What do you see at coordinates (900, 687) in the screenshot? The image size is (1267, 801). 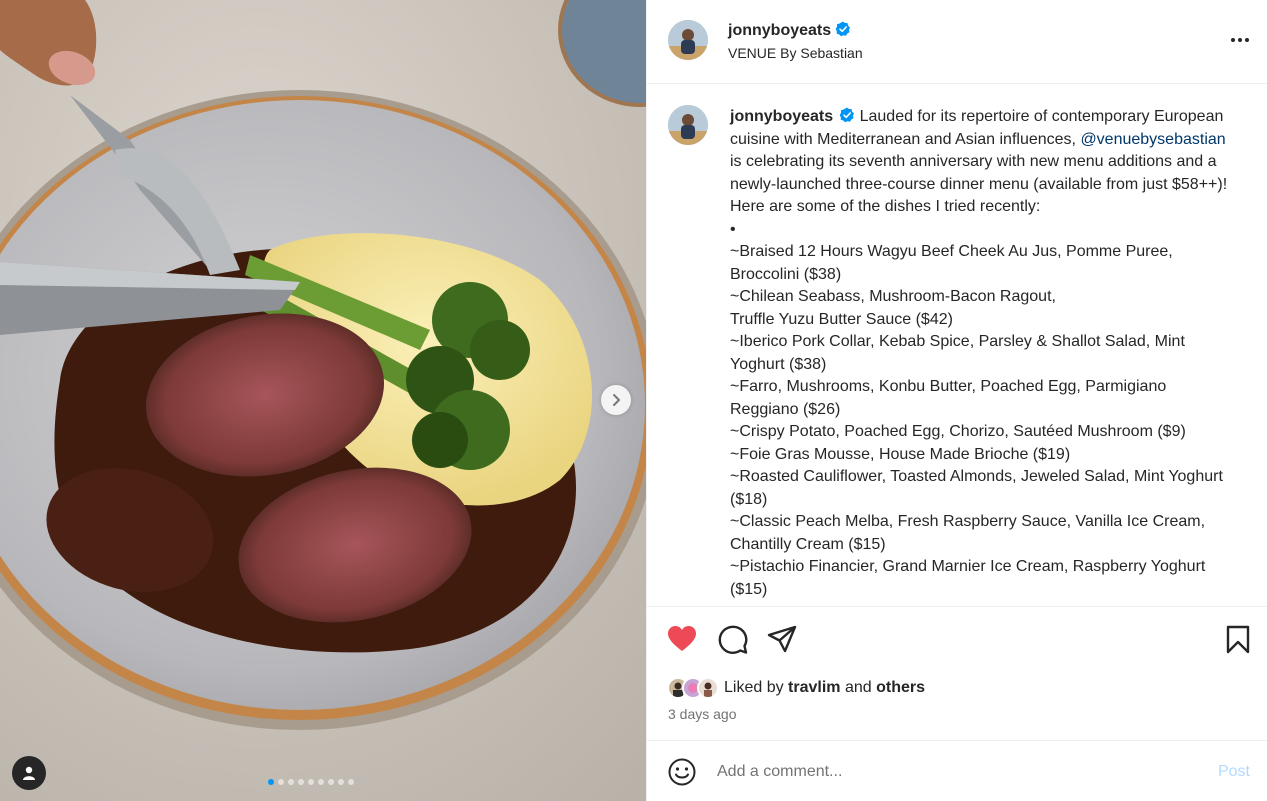 I see `likes-others-link: others` at bounding box center [900, 687].